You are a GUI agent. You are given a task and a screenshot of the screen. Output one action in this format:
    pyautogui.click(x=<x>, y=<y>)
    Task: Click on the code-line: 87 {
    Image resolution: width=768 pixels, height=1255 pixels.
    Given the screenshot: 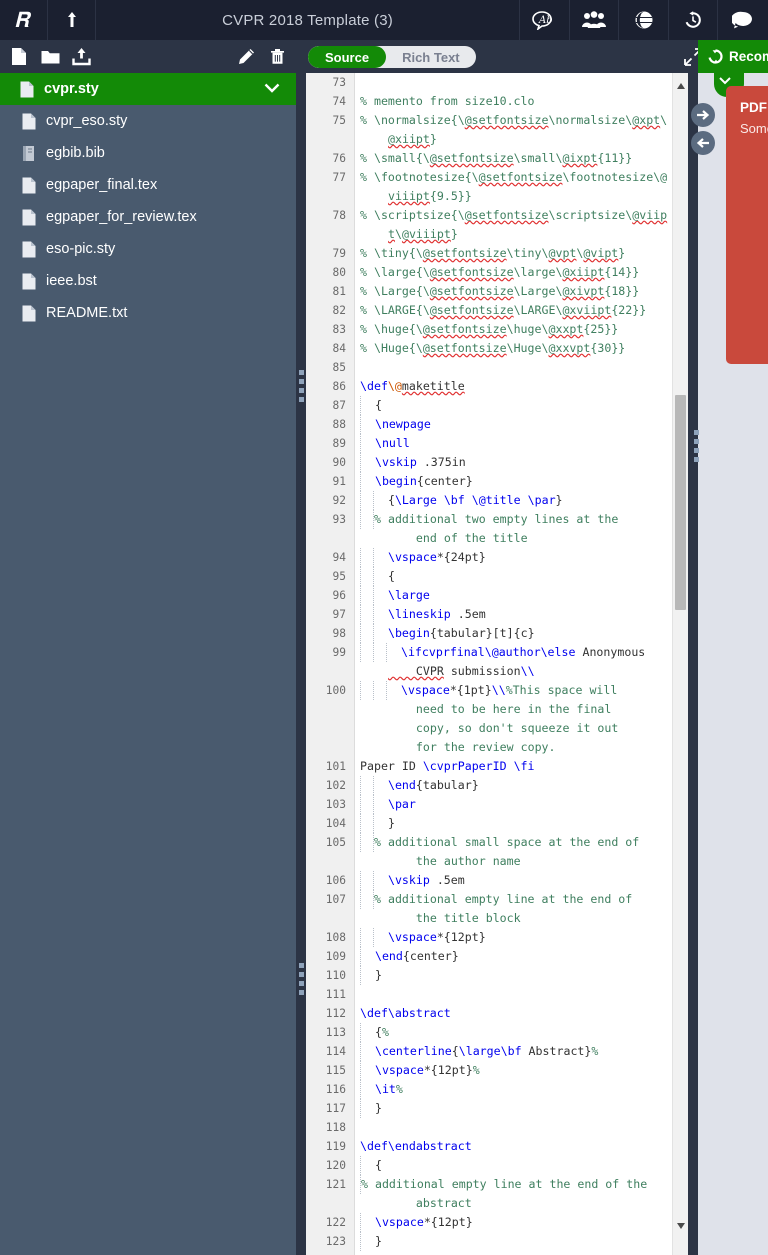 What is the action you would take?
    pyautogui.click(x=497, y=405)
    